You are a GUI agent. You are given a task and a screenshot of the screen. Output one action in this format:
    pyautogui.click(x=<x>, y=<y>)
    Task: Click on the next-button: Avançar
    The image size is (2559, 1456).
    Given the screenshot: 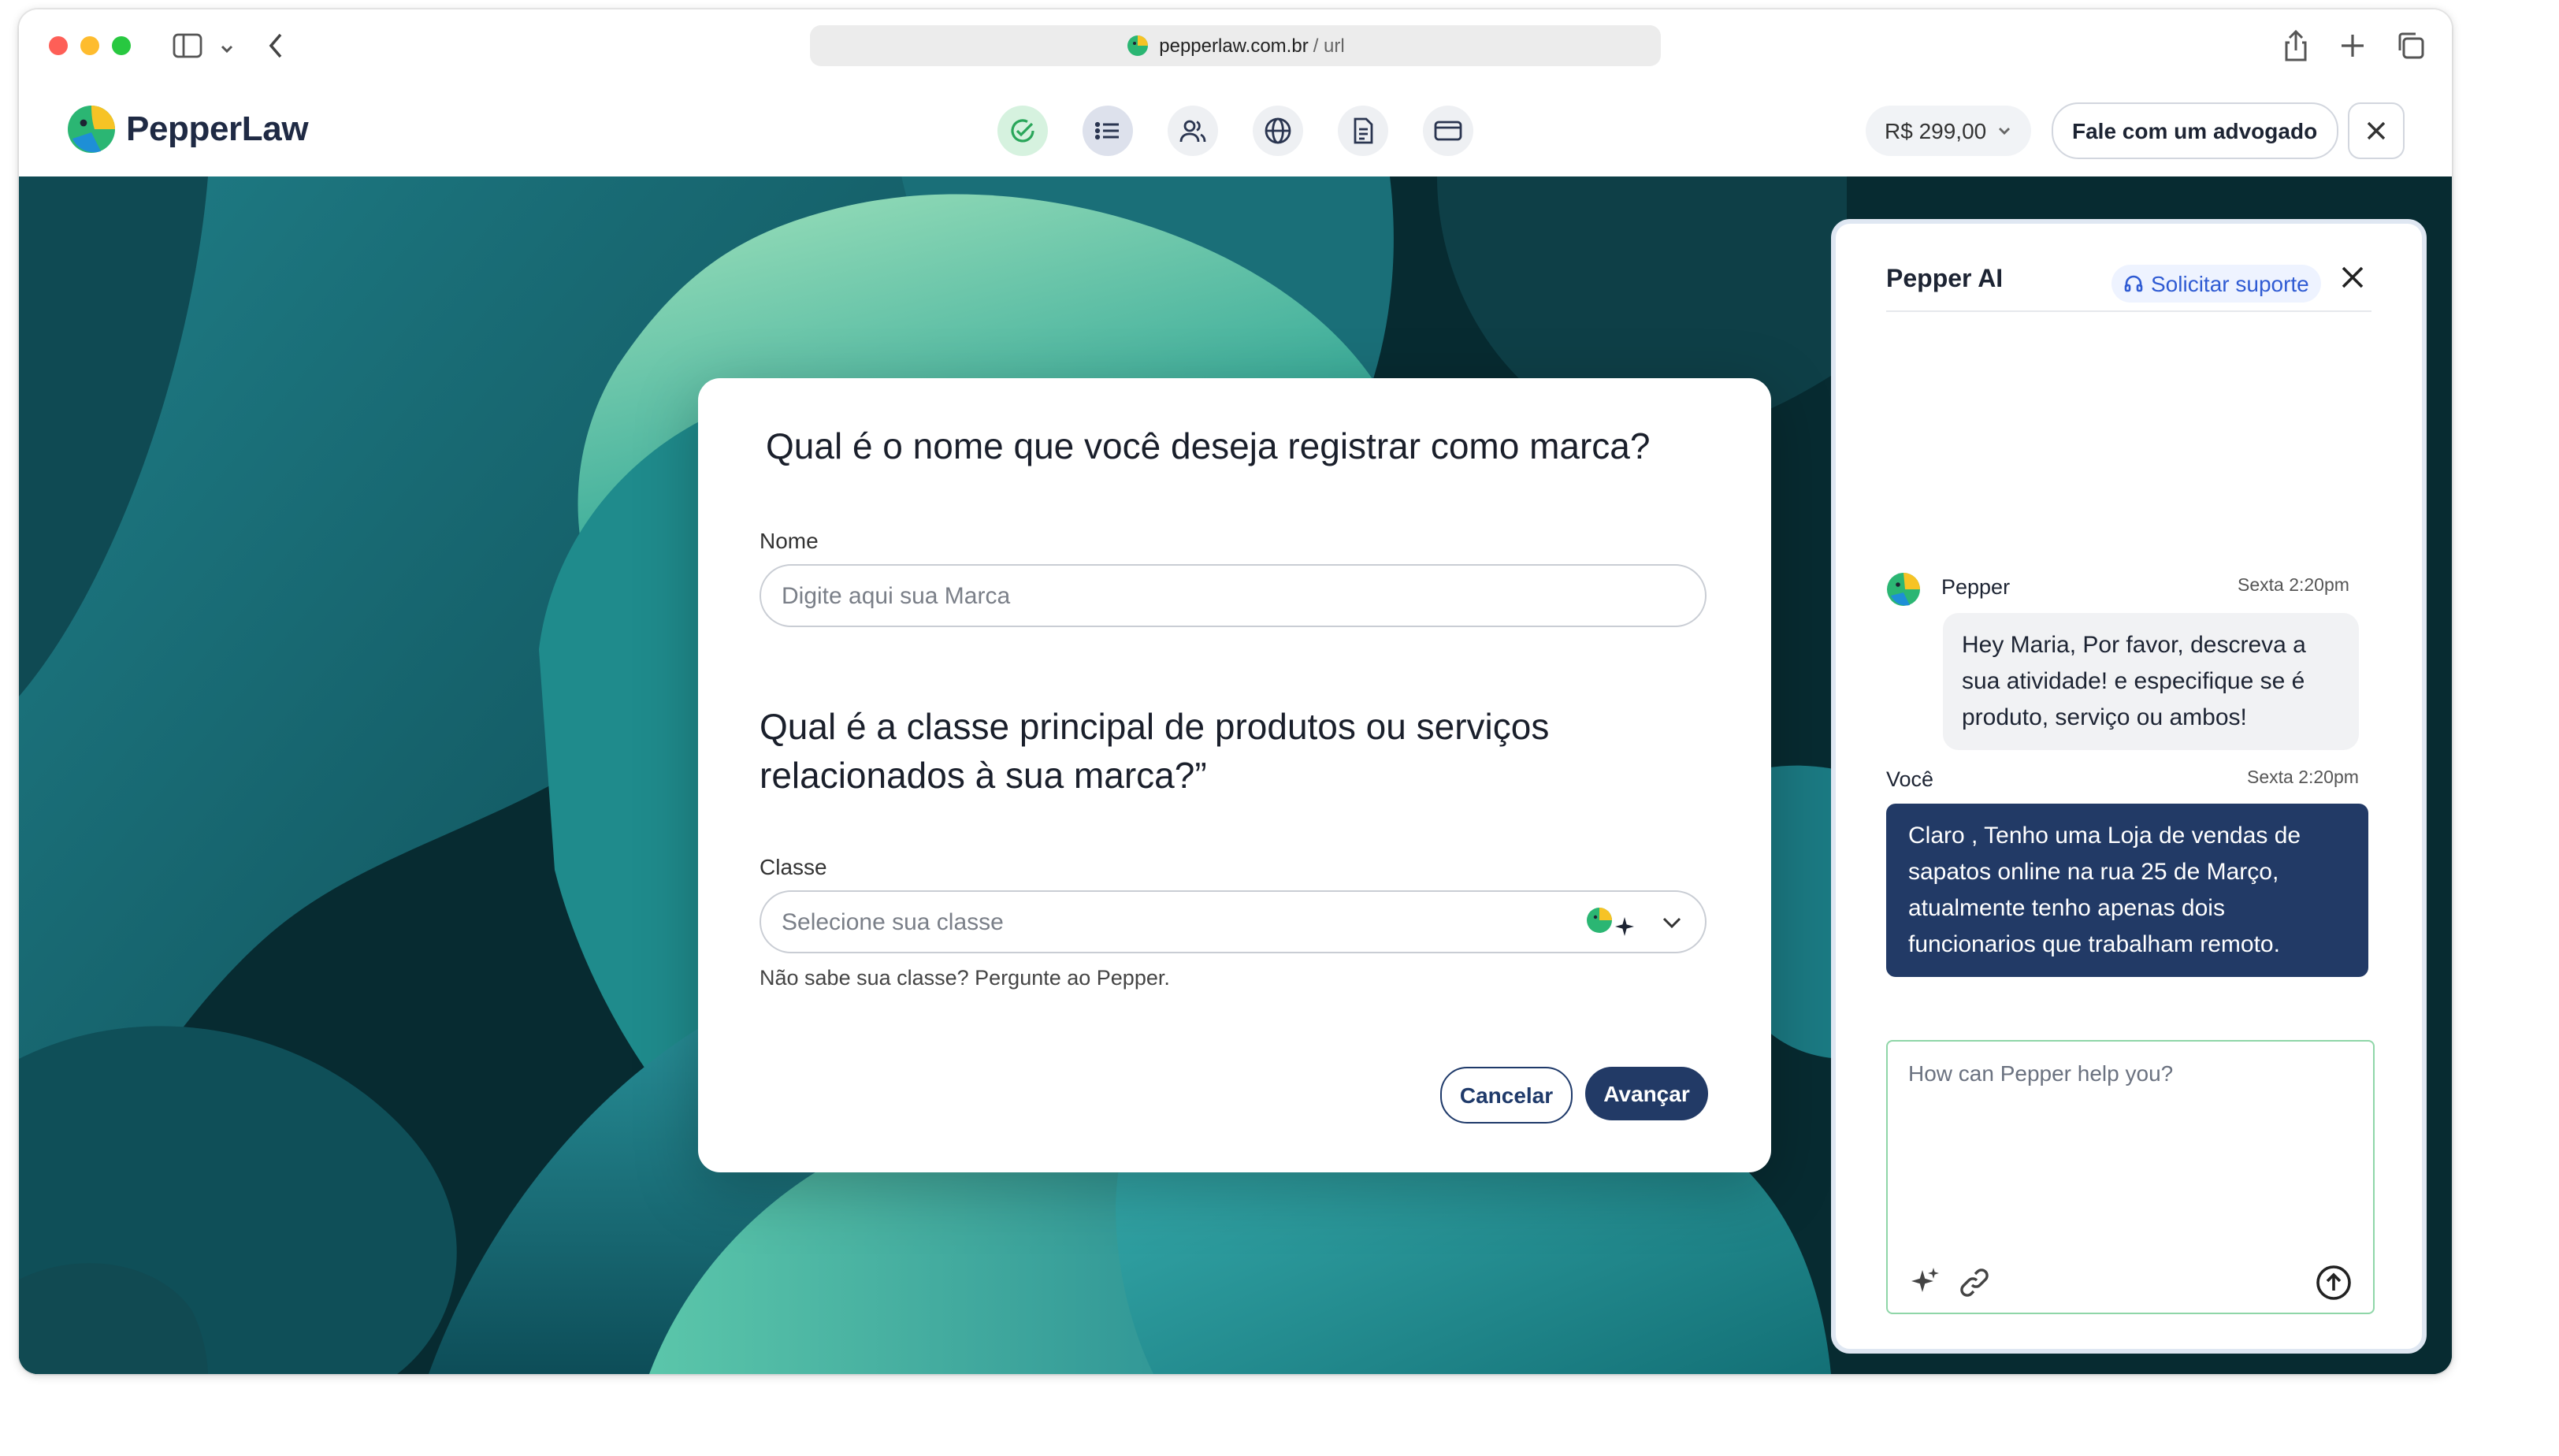 What is the action you would take?
    pyautogui.click(x=1647, y=1093)
    